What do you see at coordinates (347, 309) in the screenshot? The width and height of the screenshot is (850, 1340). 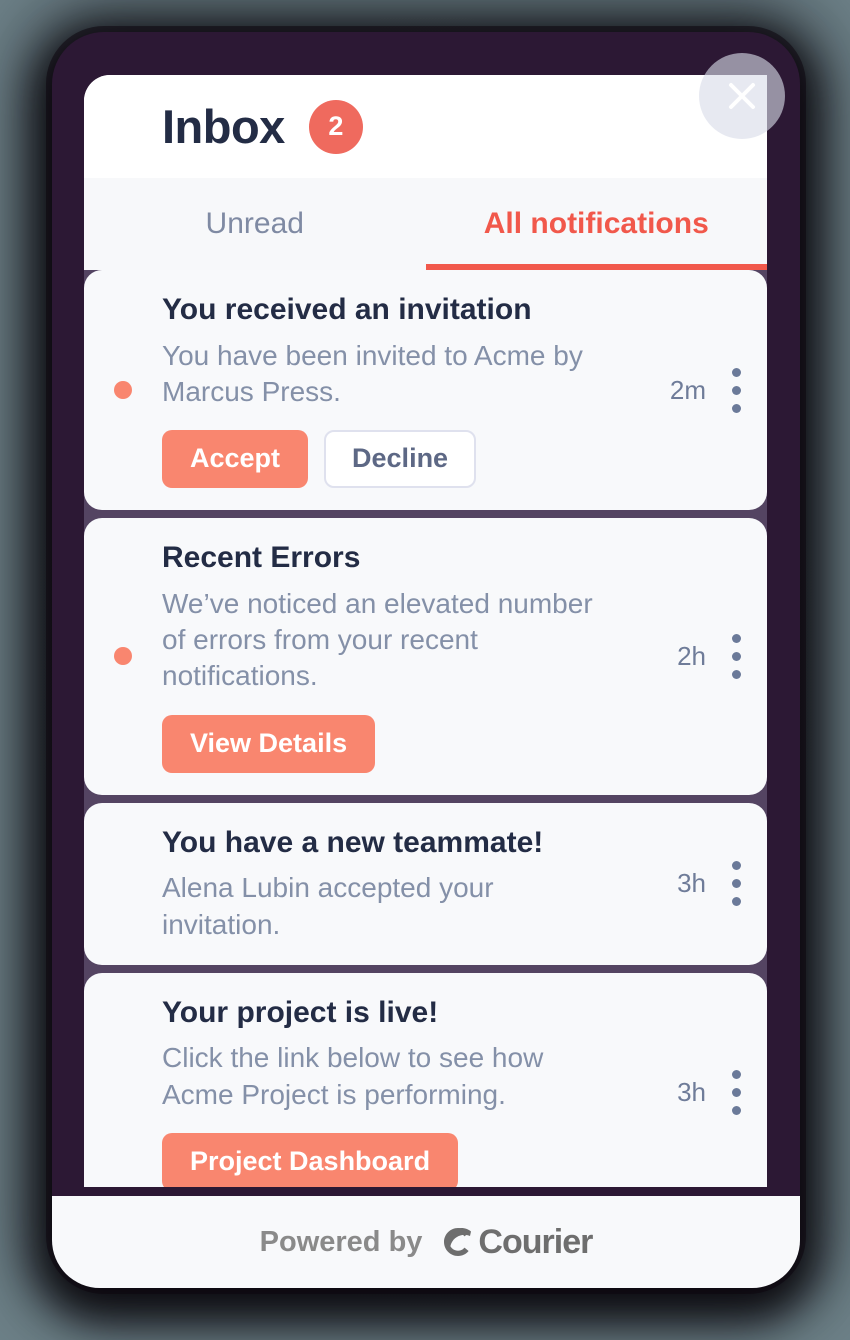 I see `notification-title: You received an invitation` at bounding box center [347, 309].